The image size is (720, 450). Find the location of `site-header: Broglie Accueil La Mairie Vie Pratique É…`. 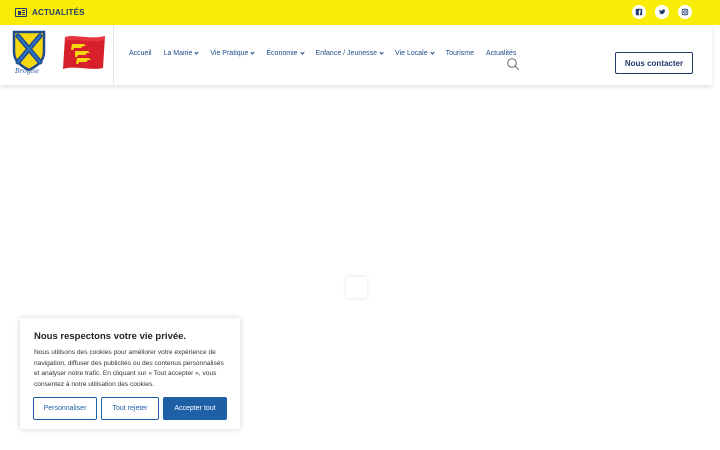

site-header: Broglie Accueil La Mairie Vie Pratique É… is located at coordinates (356, 55).